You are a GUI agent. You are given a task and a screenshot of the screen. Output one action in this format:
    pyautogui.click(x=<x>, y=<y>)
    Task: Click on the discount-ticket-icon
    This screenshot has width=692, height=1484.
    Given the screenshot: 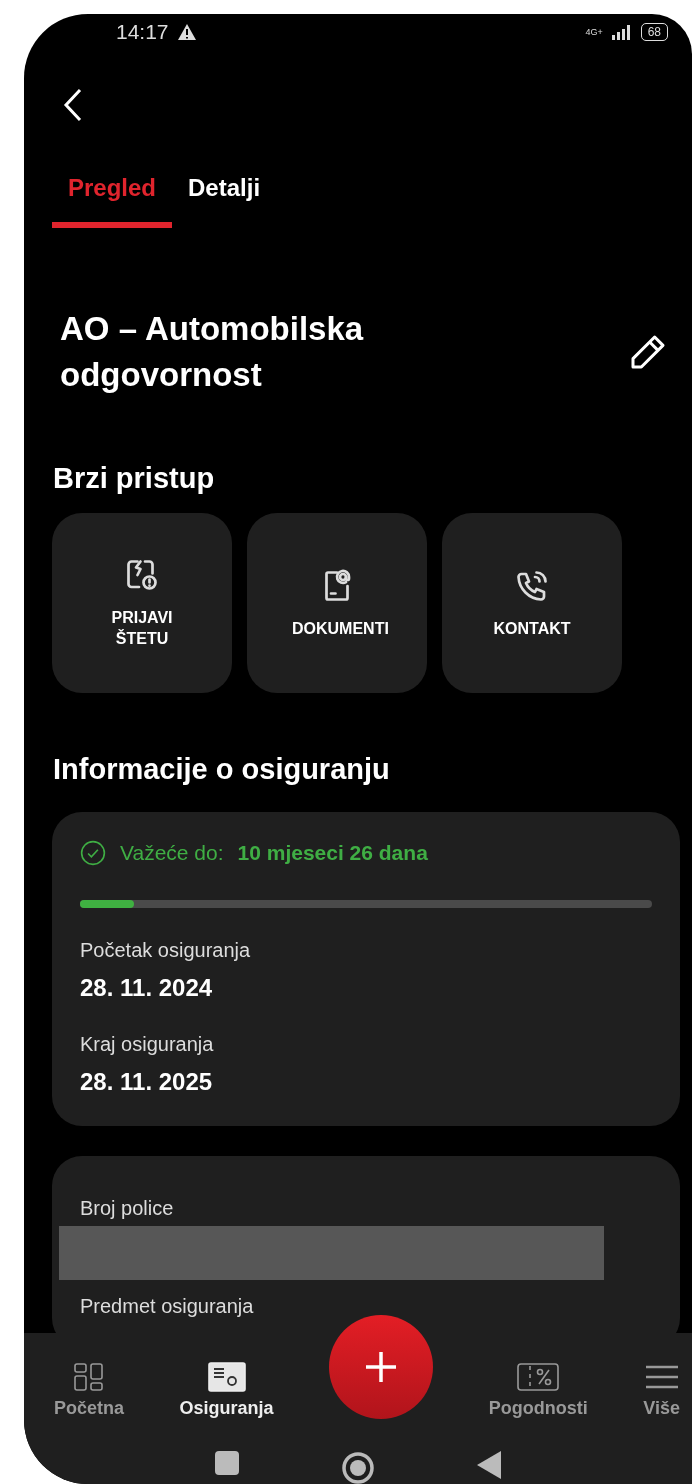 What is the action you would take?
    pyautogui.click(x=538, y=1377)
    